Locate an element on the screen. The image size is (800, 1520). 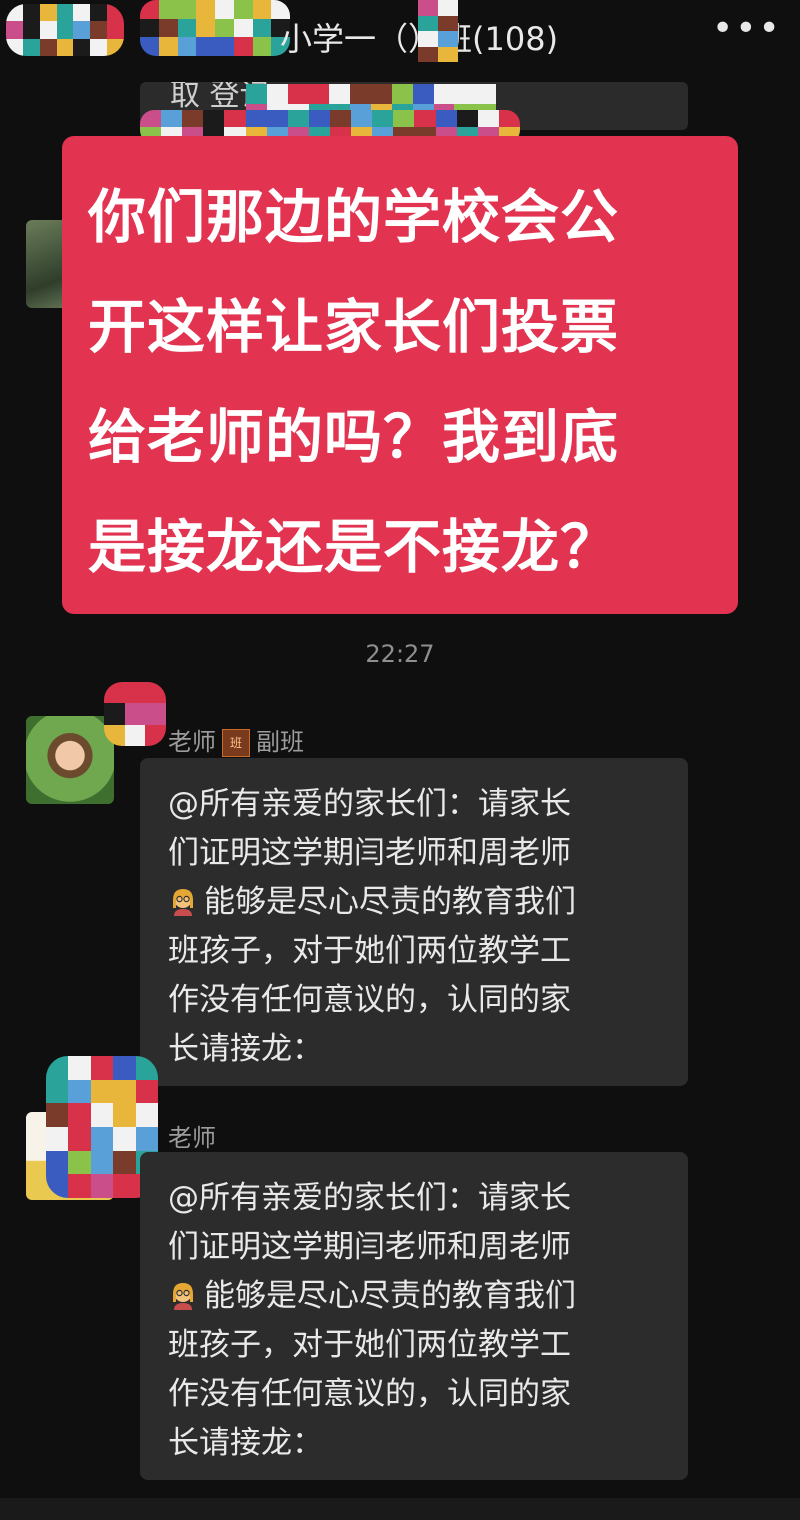
sender-name-2: 老师 is located at coordinates (192, 1135).